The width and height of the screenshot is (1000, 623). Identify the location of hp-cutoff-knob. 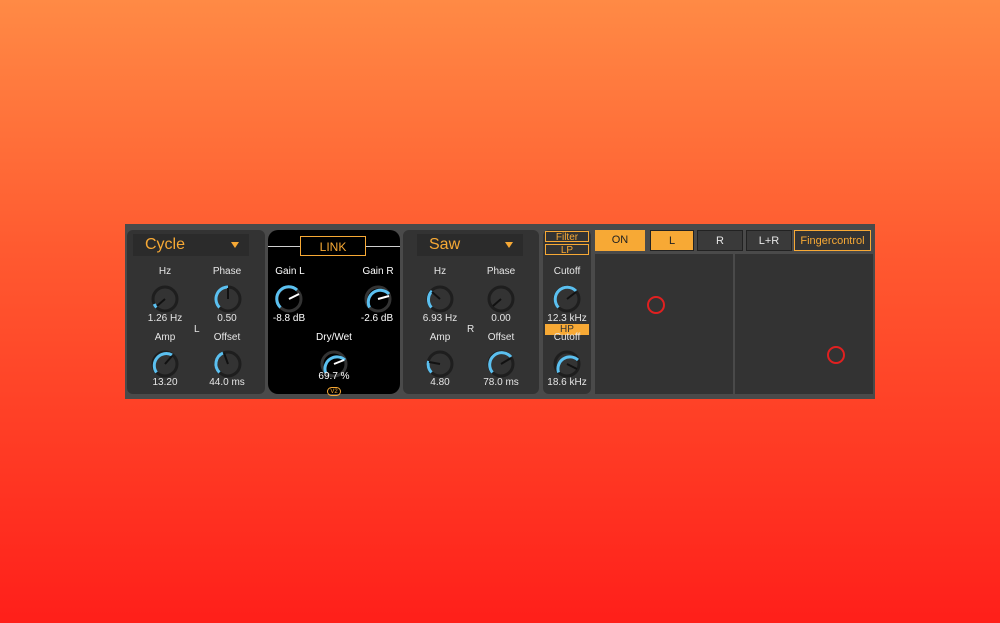
(567, 364).